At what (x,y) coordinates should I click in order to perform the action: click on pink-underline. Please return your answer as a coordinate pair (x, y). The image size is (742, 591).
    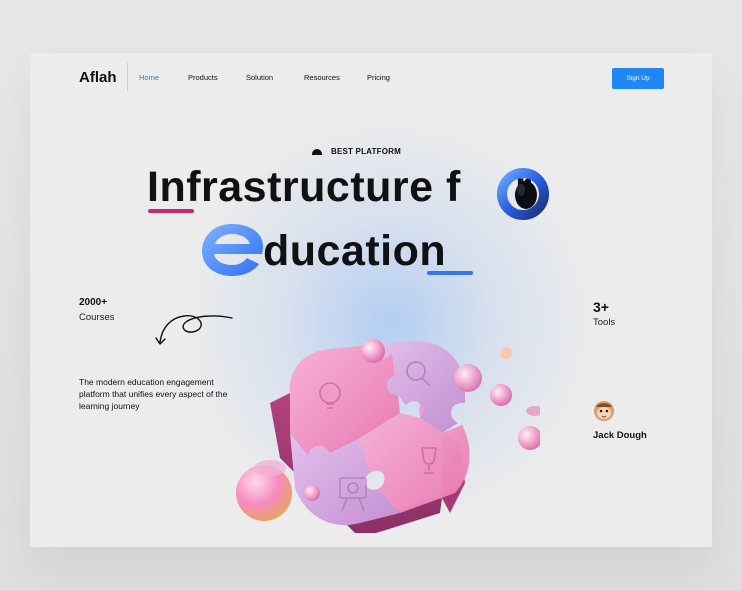
    Looking at the image, I should click on (171, 211).